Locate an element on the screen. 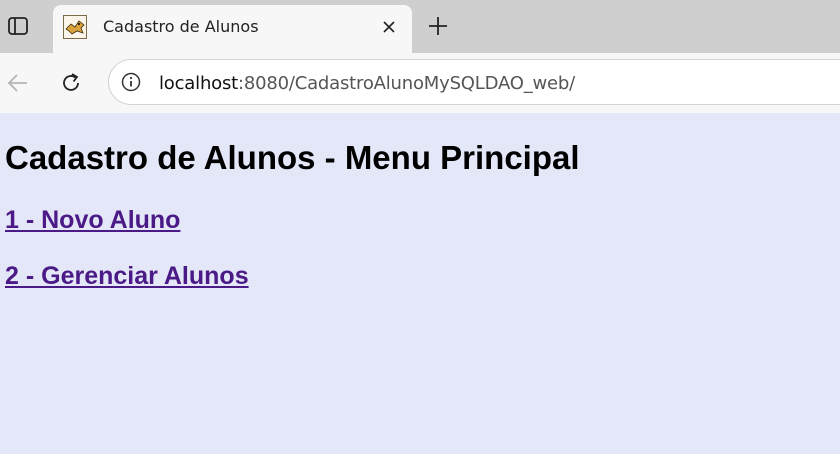  novo-aluno-link: 1 - Novo Aluno is located at coordinates (92, 220).